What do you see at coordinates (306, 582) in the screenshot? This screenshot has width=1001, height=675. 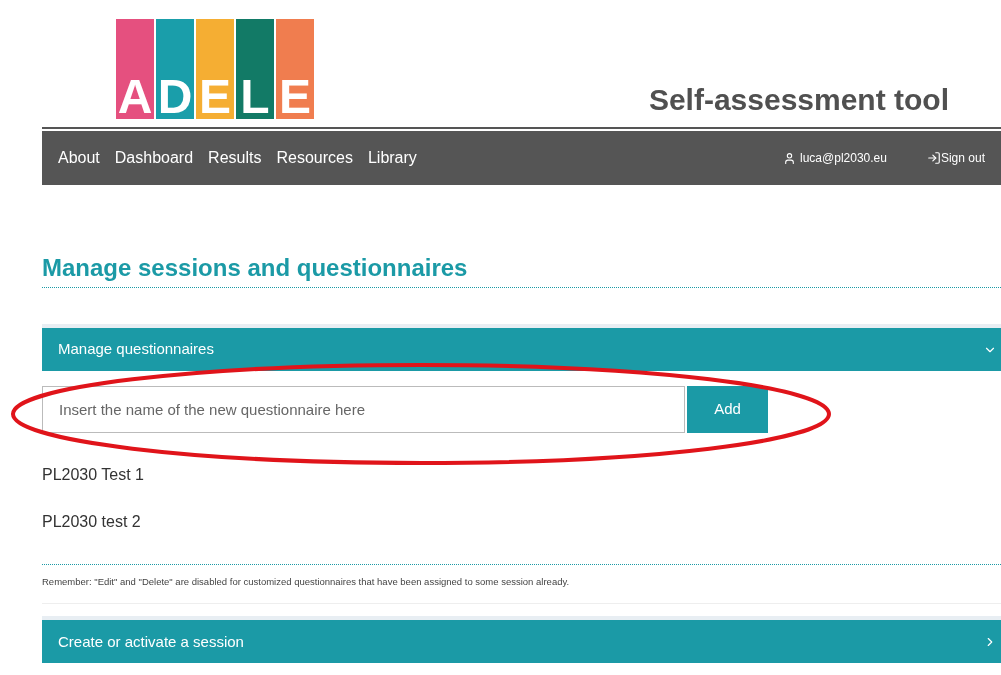 I see `note-text: Remember: "Edit" and "Delete" are disabled for customized questionnaires that have been assigned to some session already.` at bounding box center [306, 582].